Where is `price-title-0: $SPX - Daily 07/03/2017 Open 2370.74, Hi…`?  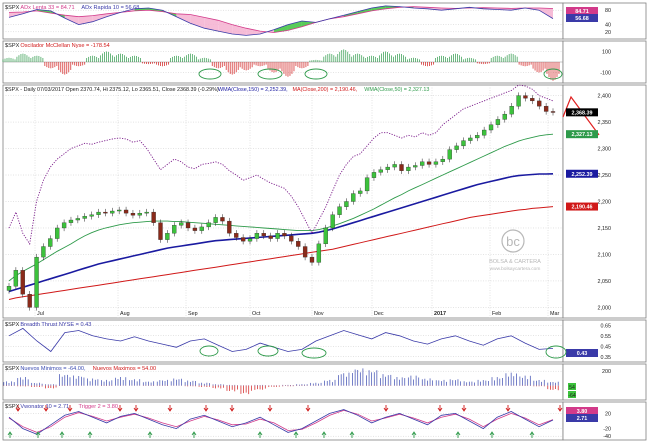 price-title-0: $SPX - Daily 07/03/2017 Open 2370.74, Hi… is located at coordinates (112, 90).